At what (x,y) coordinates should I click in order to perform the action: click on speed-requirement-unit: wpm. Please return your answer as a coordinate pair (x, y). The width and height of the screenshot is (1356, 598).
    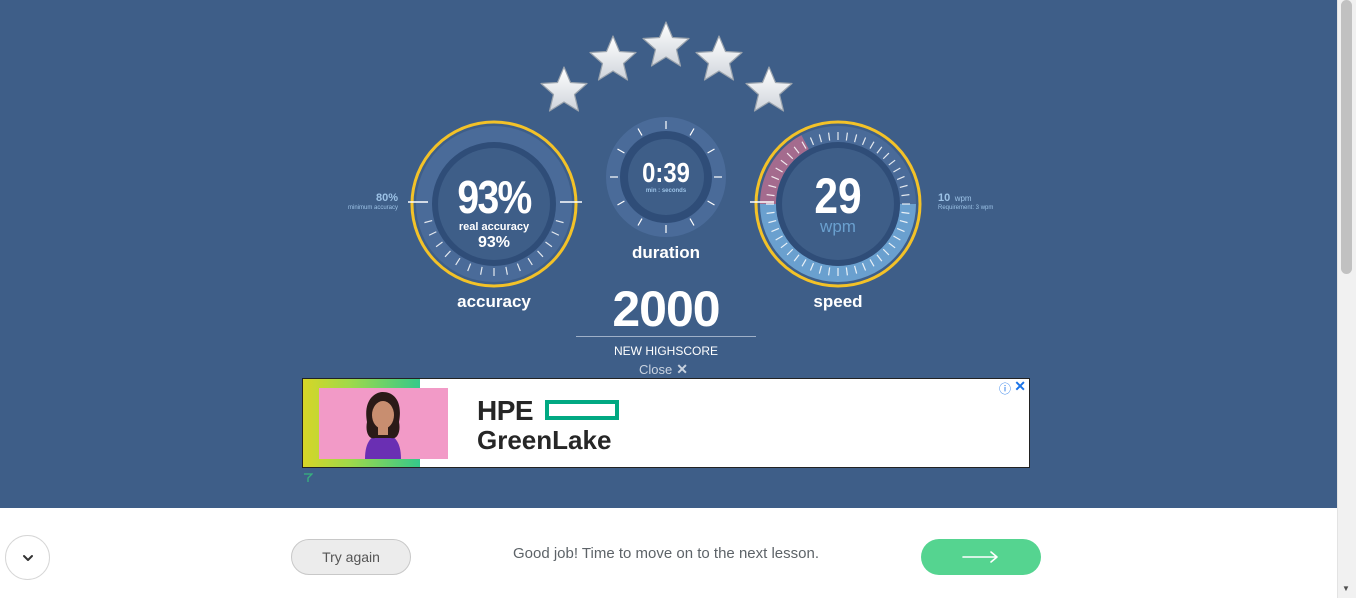
    Looking at the image, I should click on (963, 198).